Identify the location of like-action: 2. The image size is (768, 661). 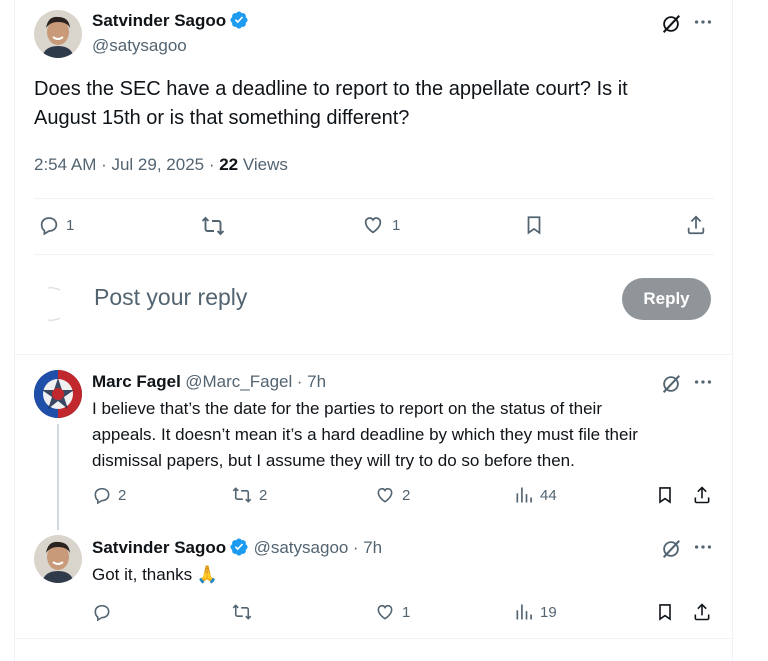
(392, 495).